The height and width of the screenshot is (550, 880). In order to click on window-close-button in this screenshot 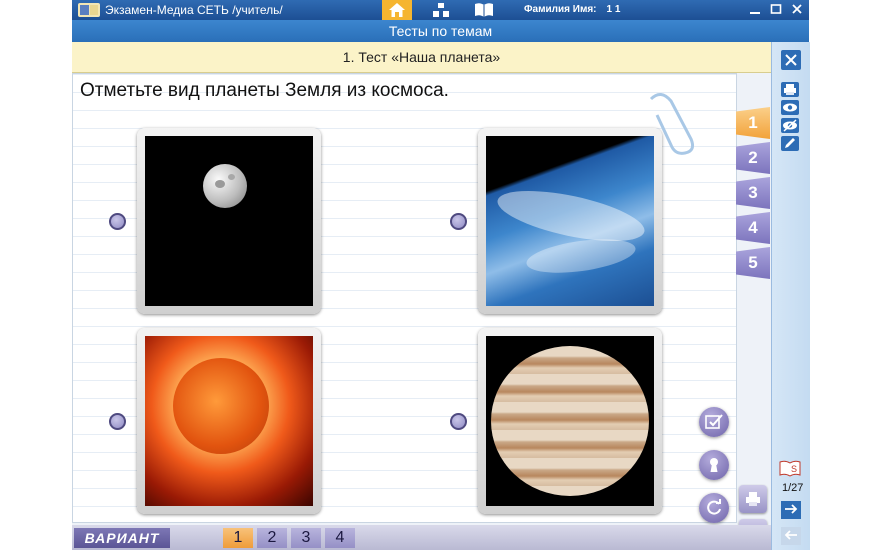, I will do `click(797, 10)`.